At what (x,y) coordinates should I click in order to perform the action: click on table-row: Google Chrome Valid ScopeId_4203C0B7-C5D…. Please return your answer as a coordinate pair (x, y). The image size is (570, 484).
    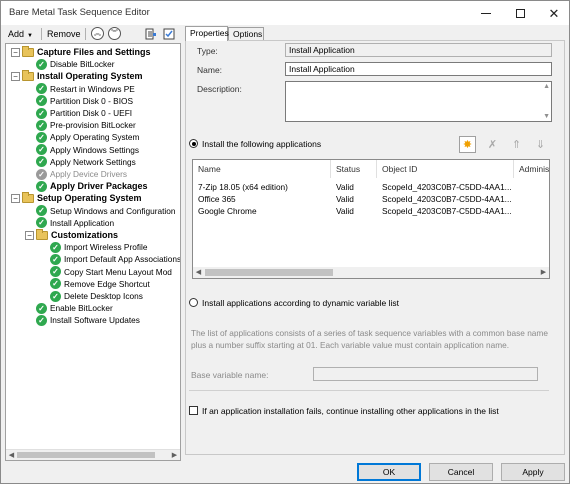
    Looking at the image, I should click on (371, 211).